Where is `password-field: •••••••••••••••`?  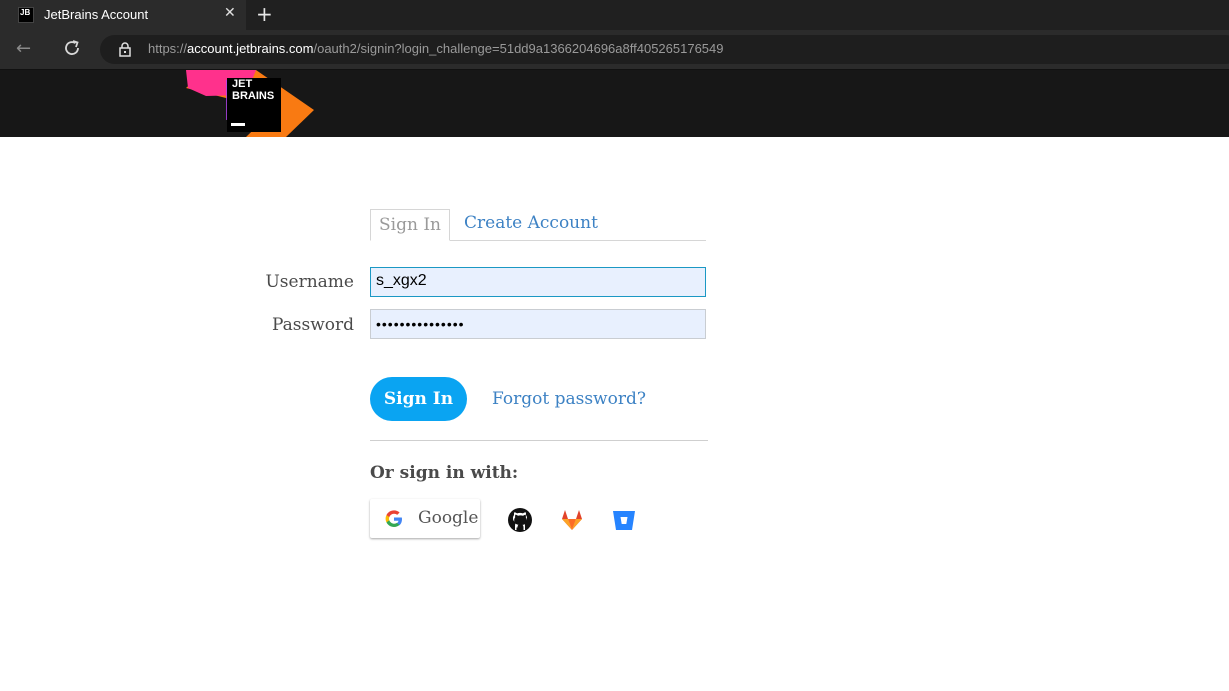 password-field: ••••••••••••••• is located at coordinates (538, 324).